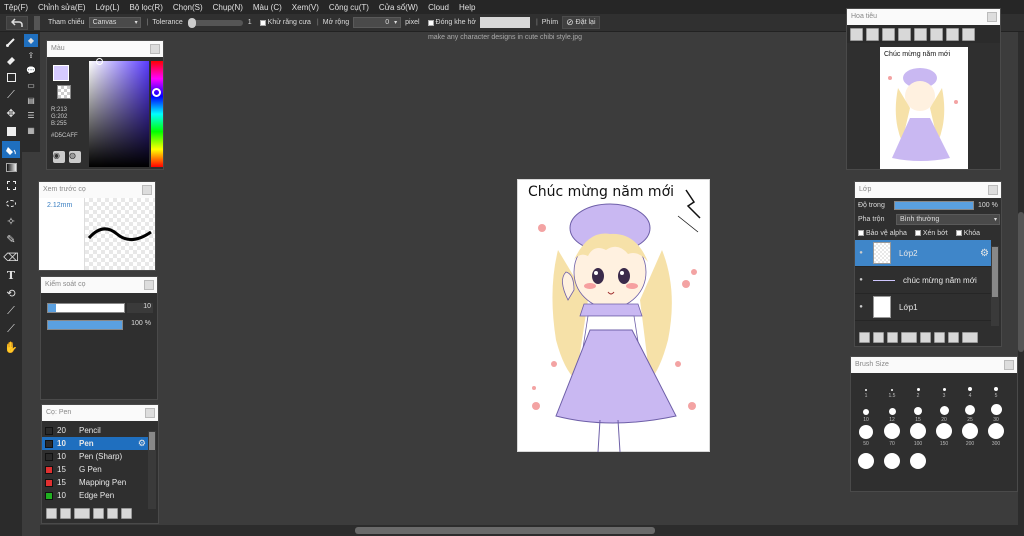 The height and width of the screenshot is (536, 1024). Describe the element at coordinates (17, 22) in the screenshot. I see `undo-button` at that location.